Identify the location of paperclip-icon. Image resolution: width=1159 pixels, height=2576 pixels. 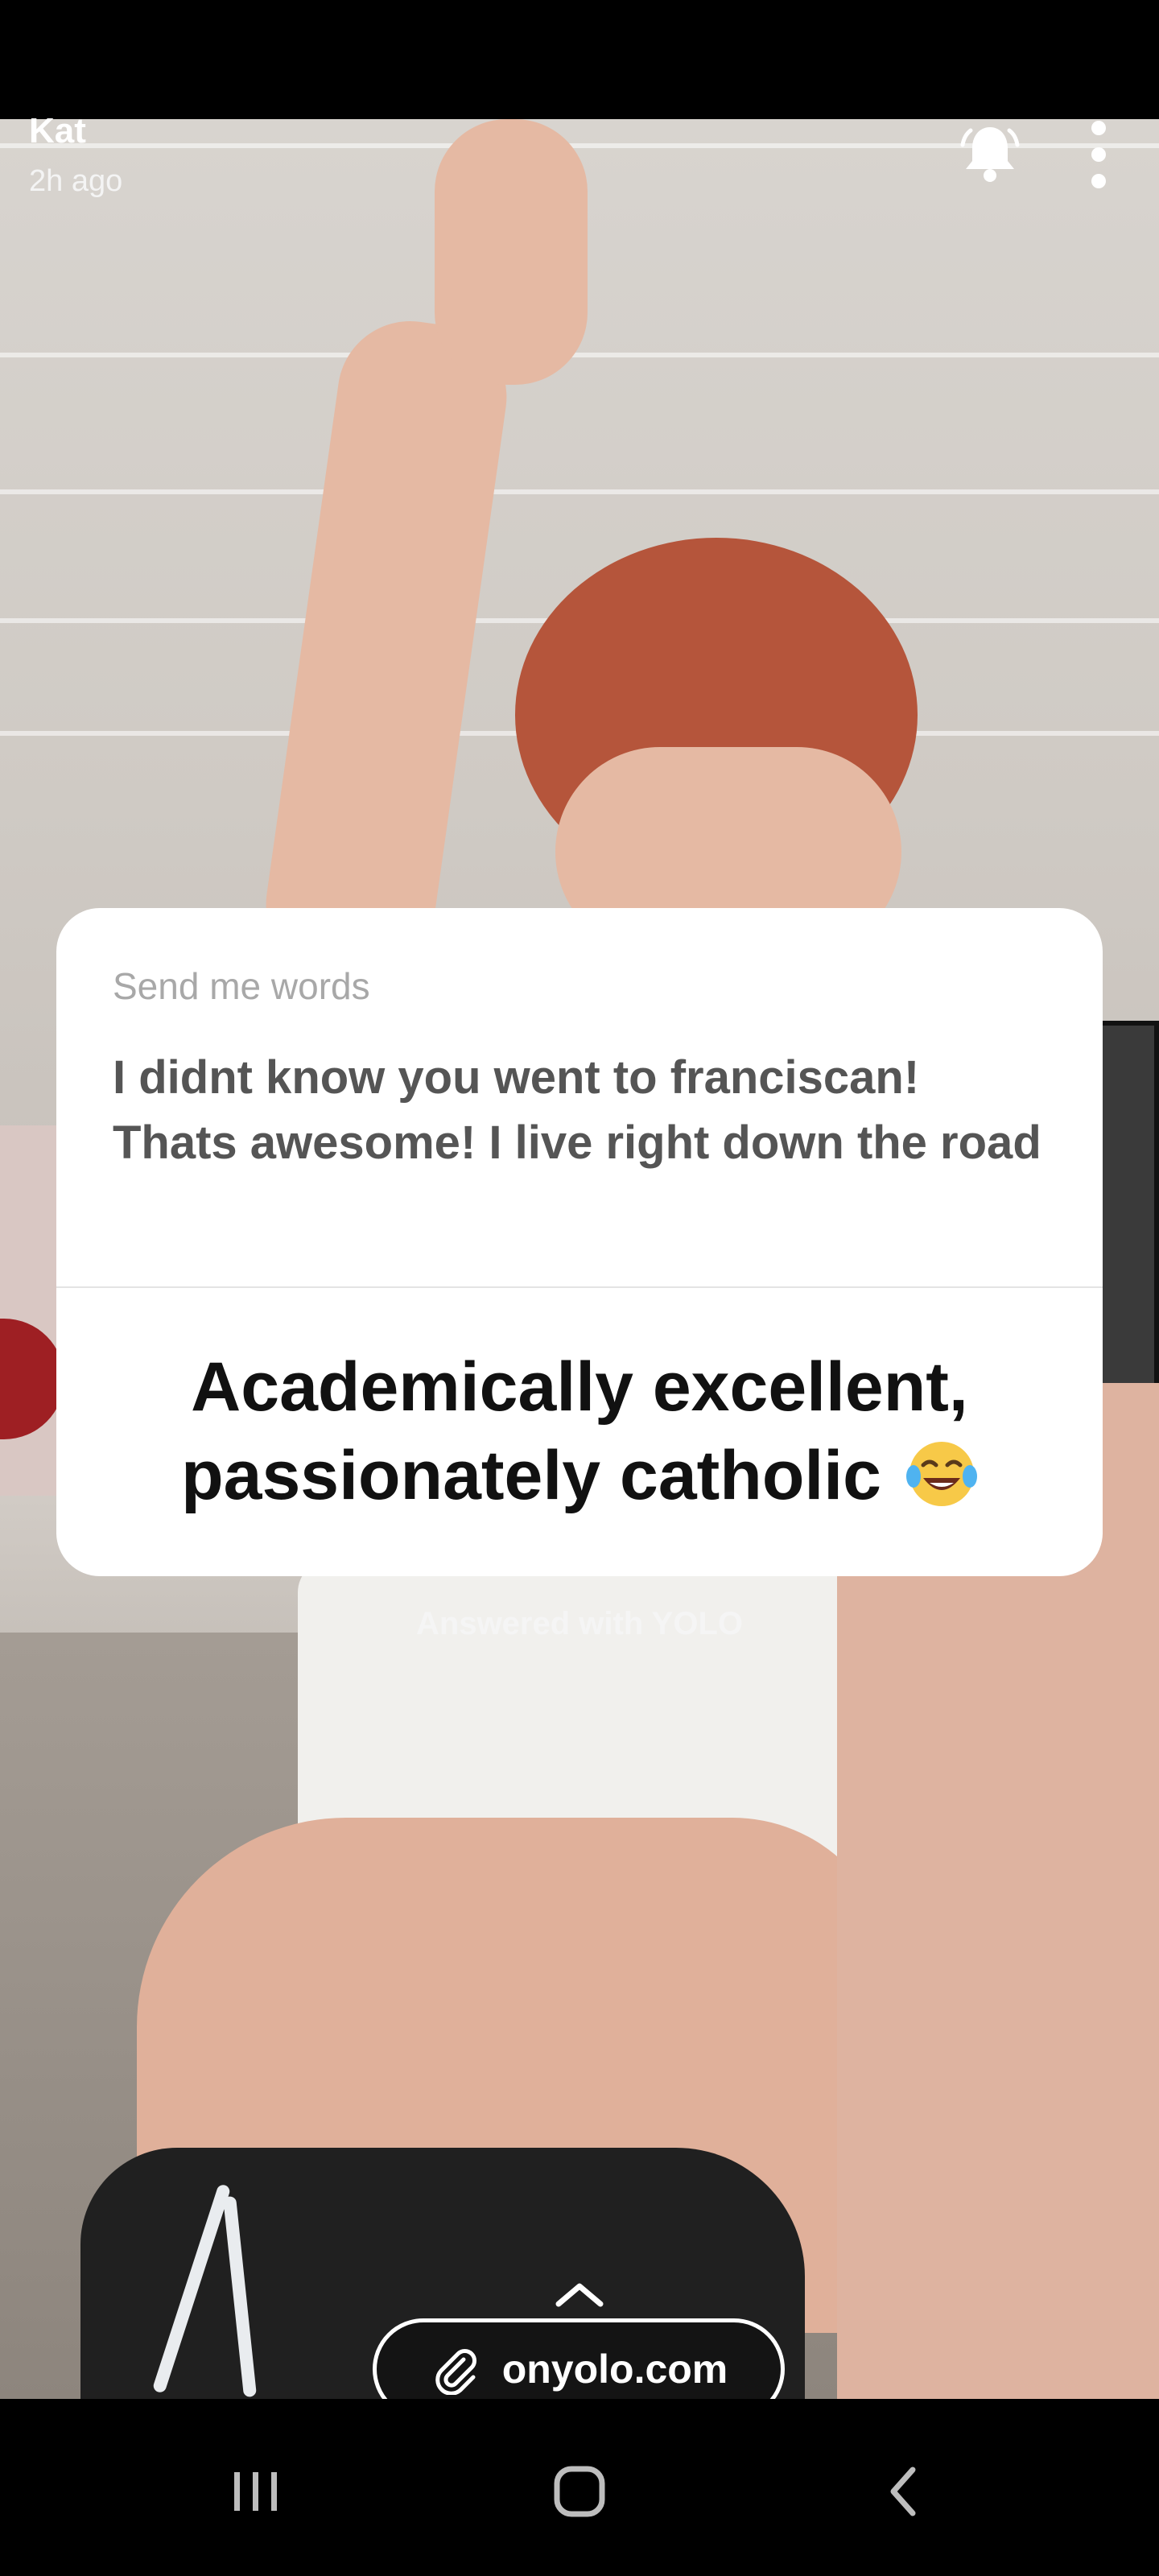
(455, 2372).